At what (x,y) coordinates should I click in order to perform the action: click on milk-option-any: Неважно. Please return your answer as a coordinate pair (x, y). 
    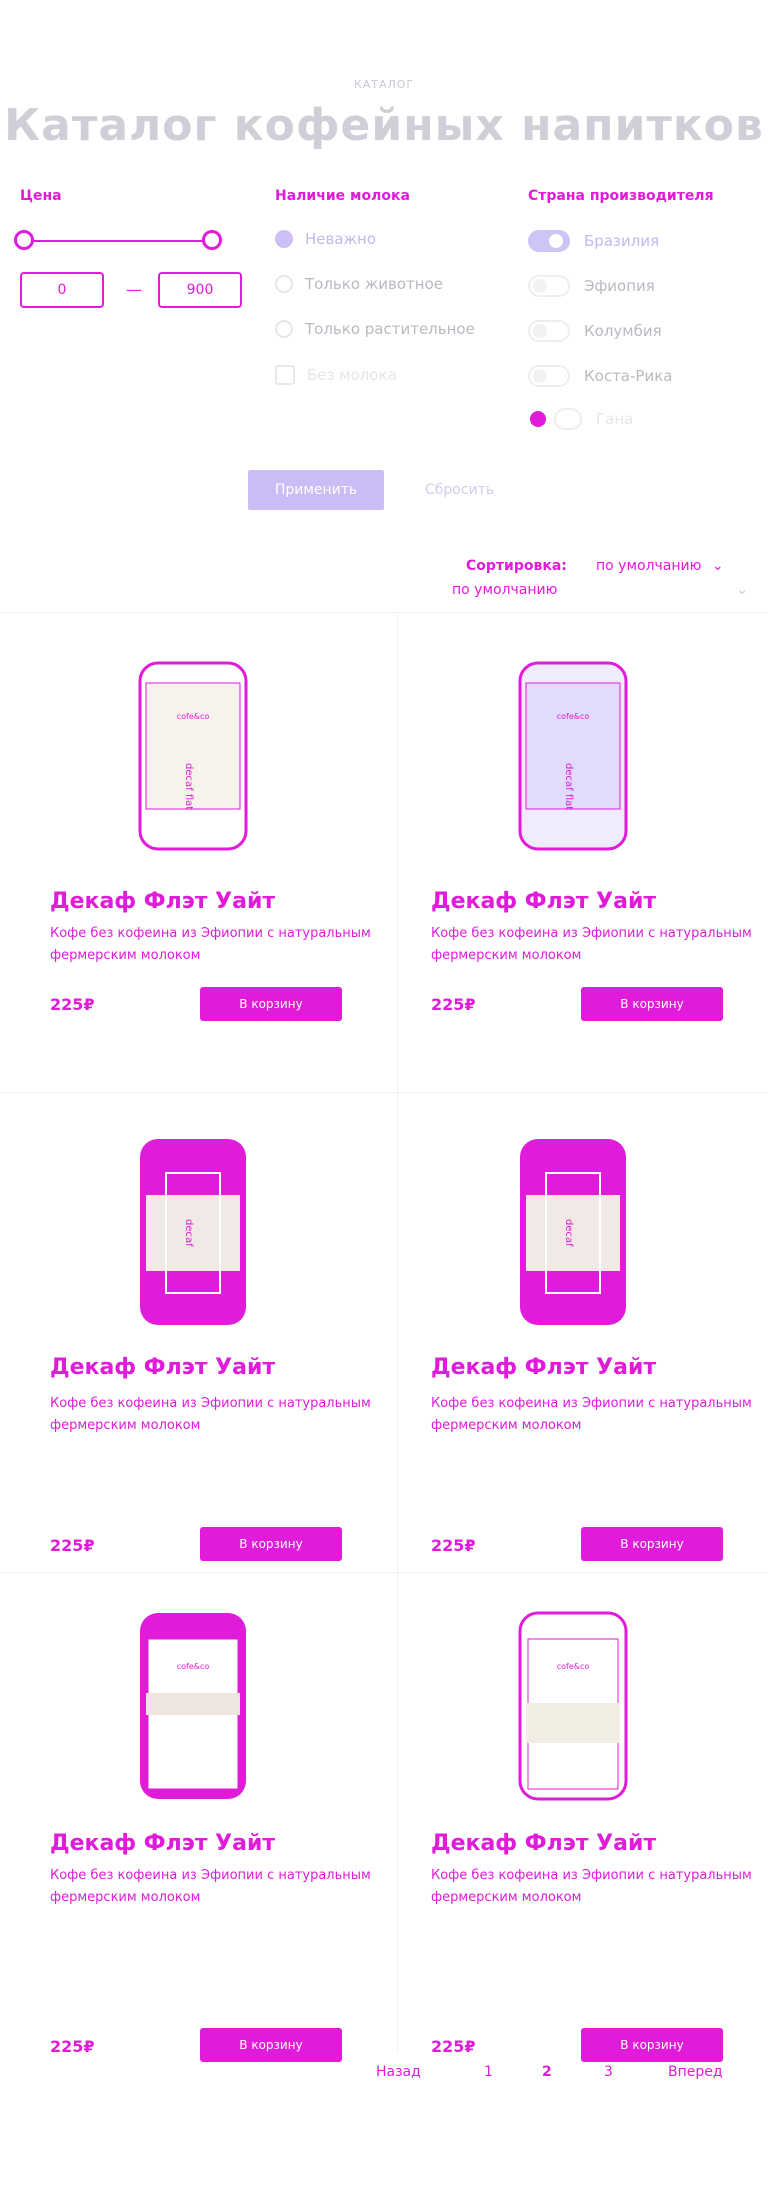
    Looking at the image, I should click on (325, 239).